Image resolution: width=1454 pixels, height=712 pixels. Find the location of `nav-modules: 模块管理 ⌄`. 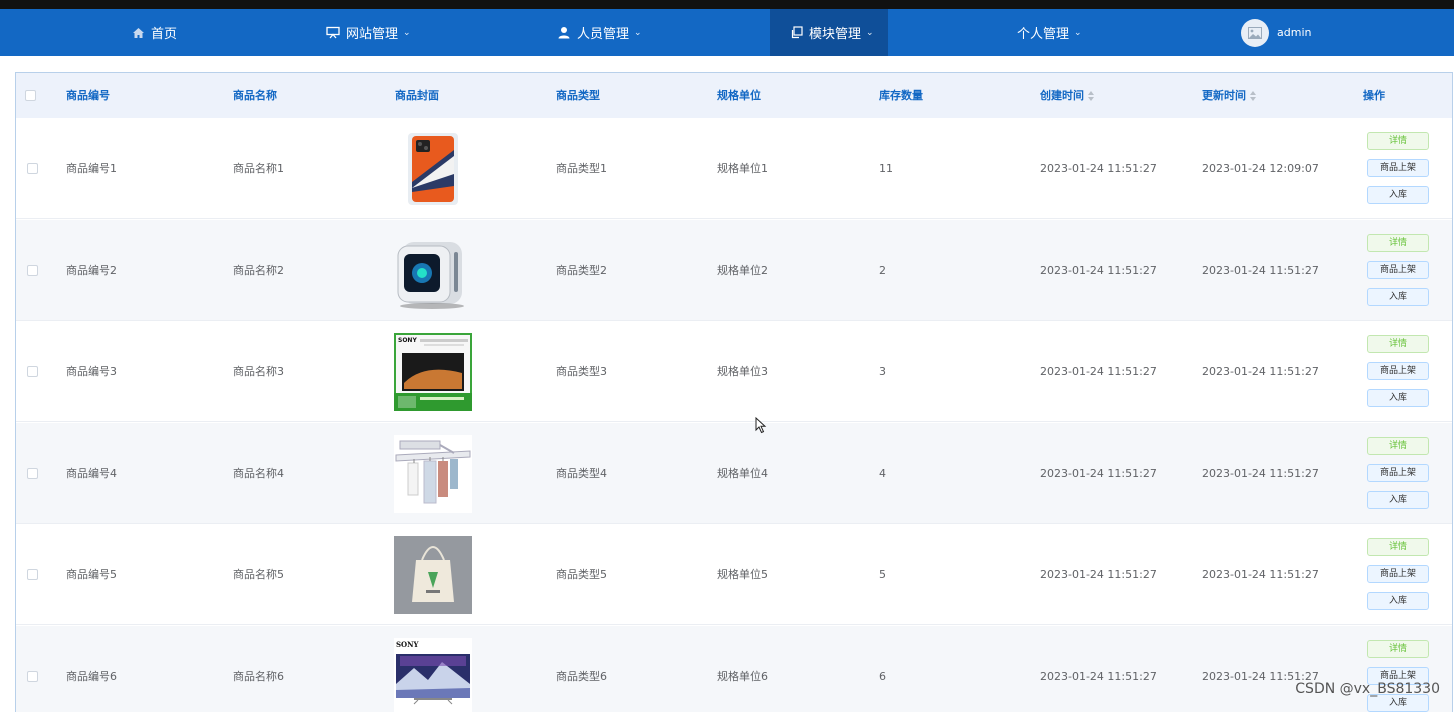

nav-modules: 模块管理 ⌄ is located at coordinates (829, 32).